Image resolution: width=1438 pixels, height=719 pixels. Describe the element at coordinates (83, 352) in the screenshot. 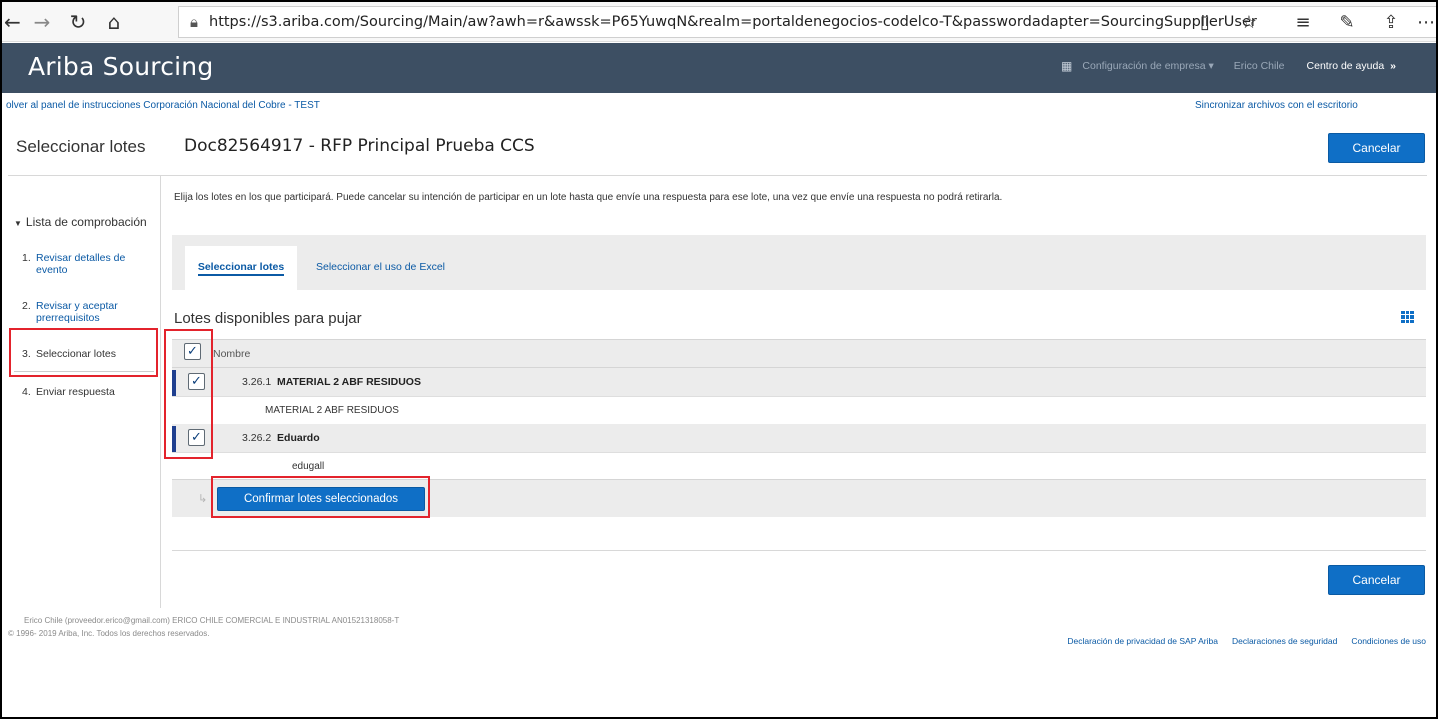

I see `highlight-box-step3` at that location.